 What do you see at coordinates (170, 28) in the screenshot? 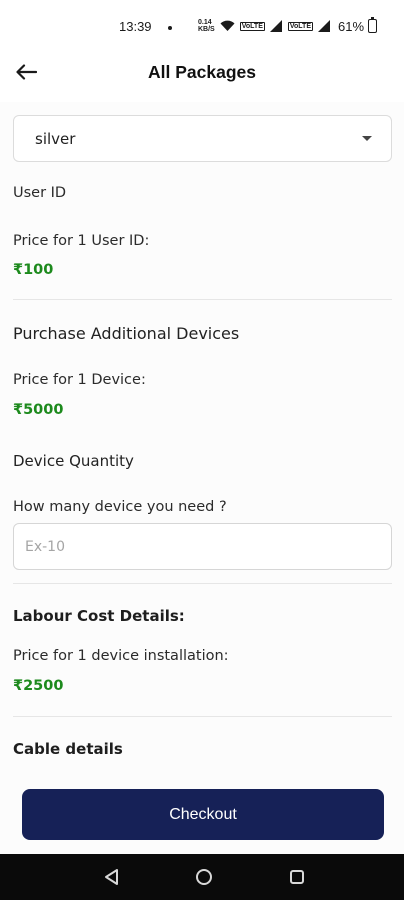
I see `notification-dot-icon` at bounding box center [170, 28].